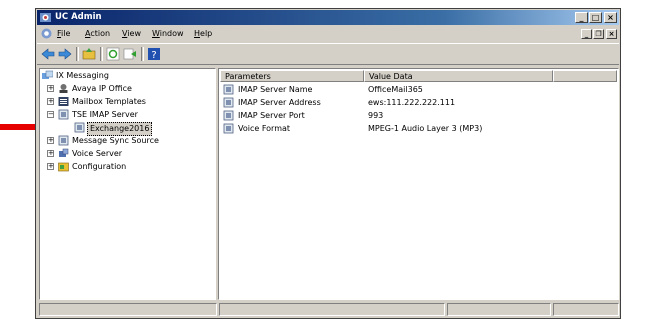  I want to click on tree-item-label-selected: Exchange2016, so click(120, 129).